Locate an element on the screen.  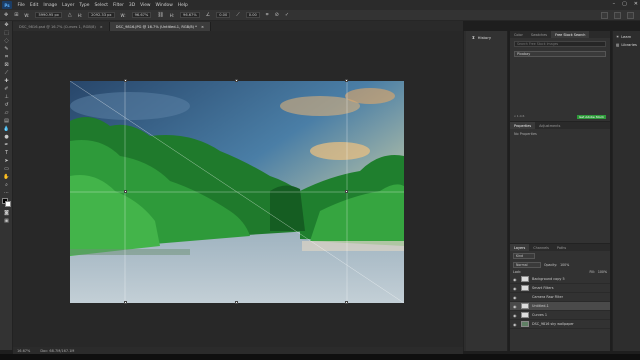
scale-height-field: 96.67% is located at coordinates (190, 15).